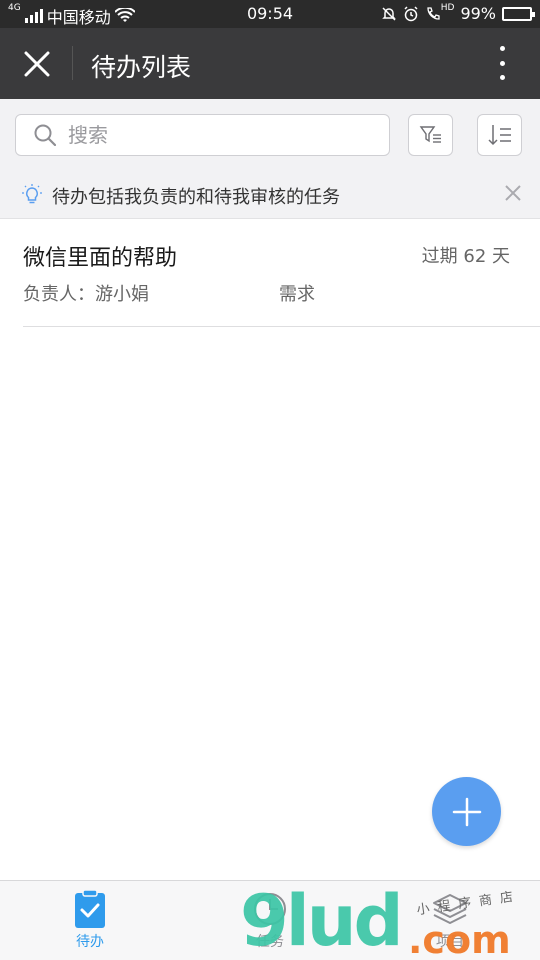  What do you see at coordinates (90, 942) in the screenshot?
I see `tab-label: 待办` at bounding box center [90, 942].